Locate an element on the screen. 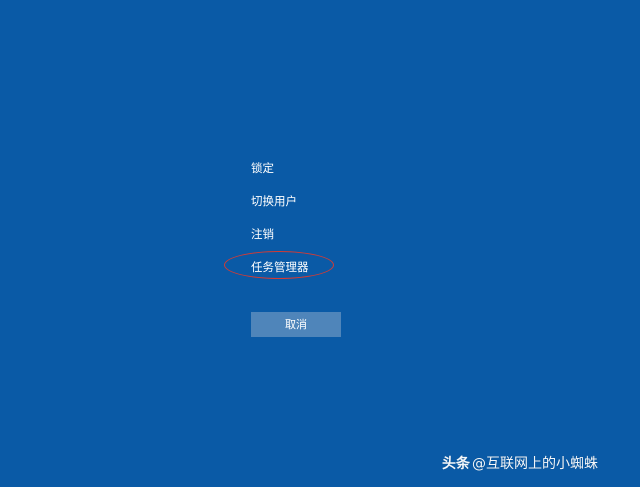 The height and width of the screenshot is (487, 640). sign-out-option: 注销 is located at coordinates (321, 240).